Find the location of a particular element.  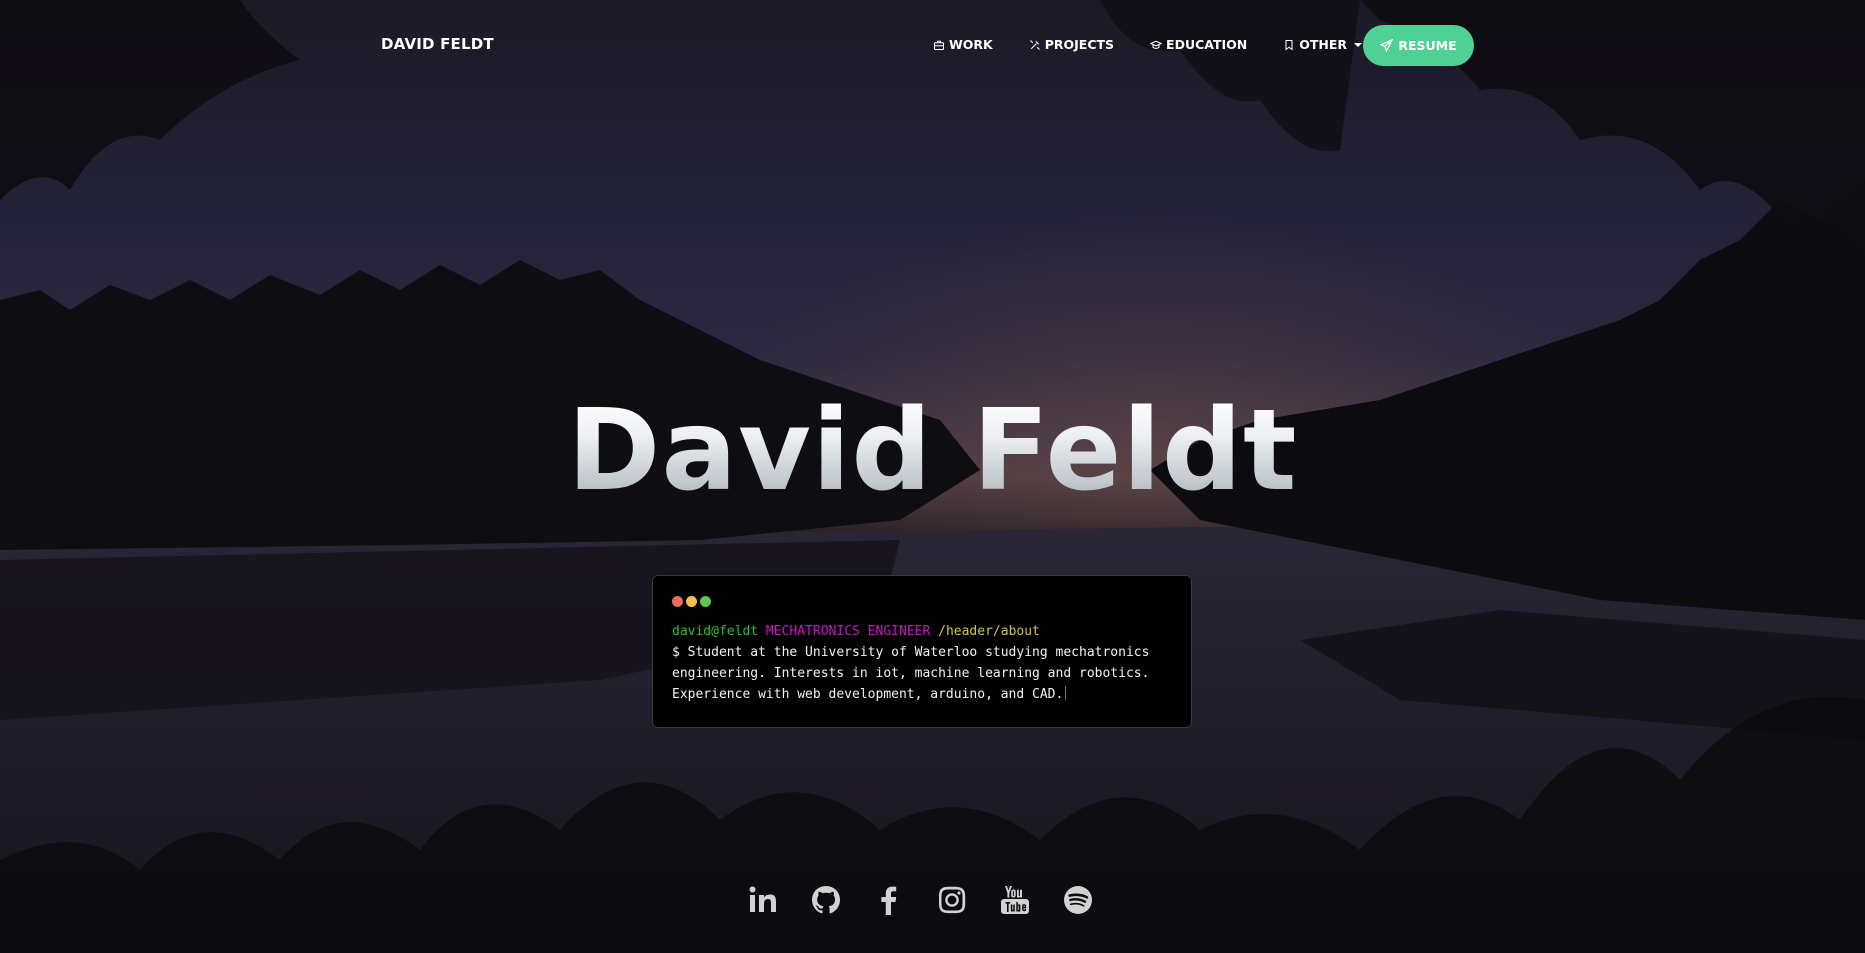

paper-plane-icon is located at coordinates (1387, 45).